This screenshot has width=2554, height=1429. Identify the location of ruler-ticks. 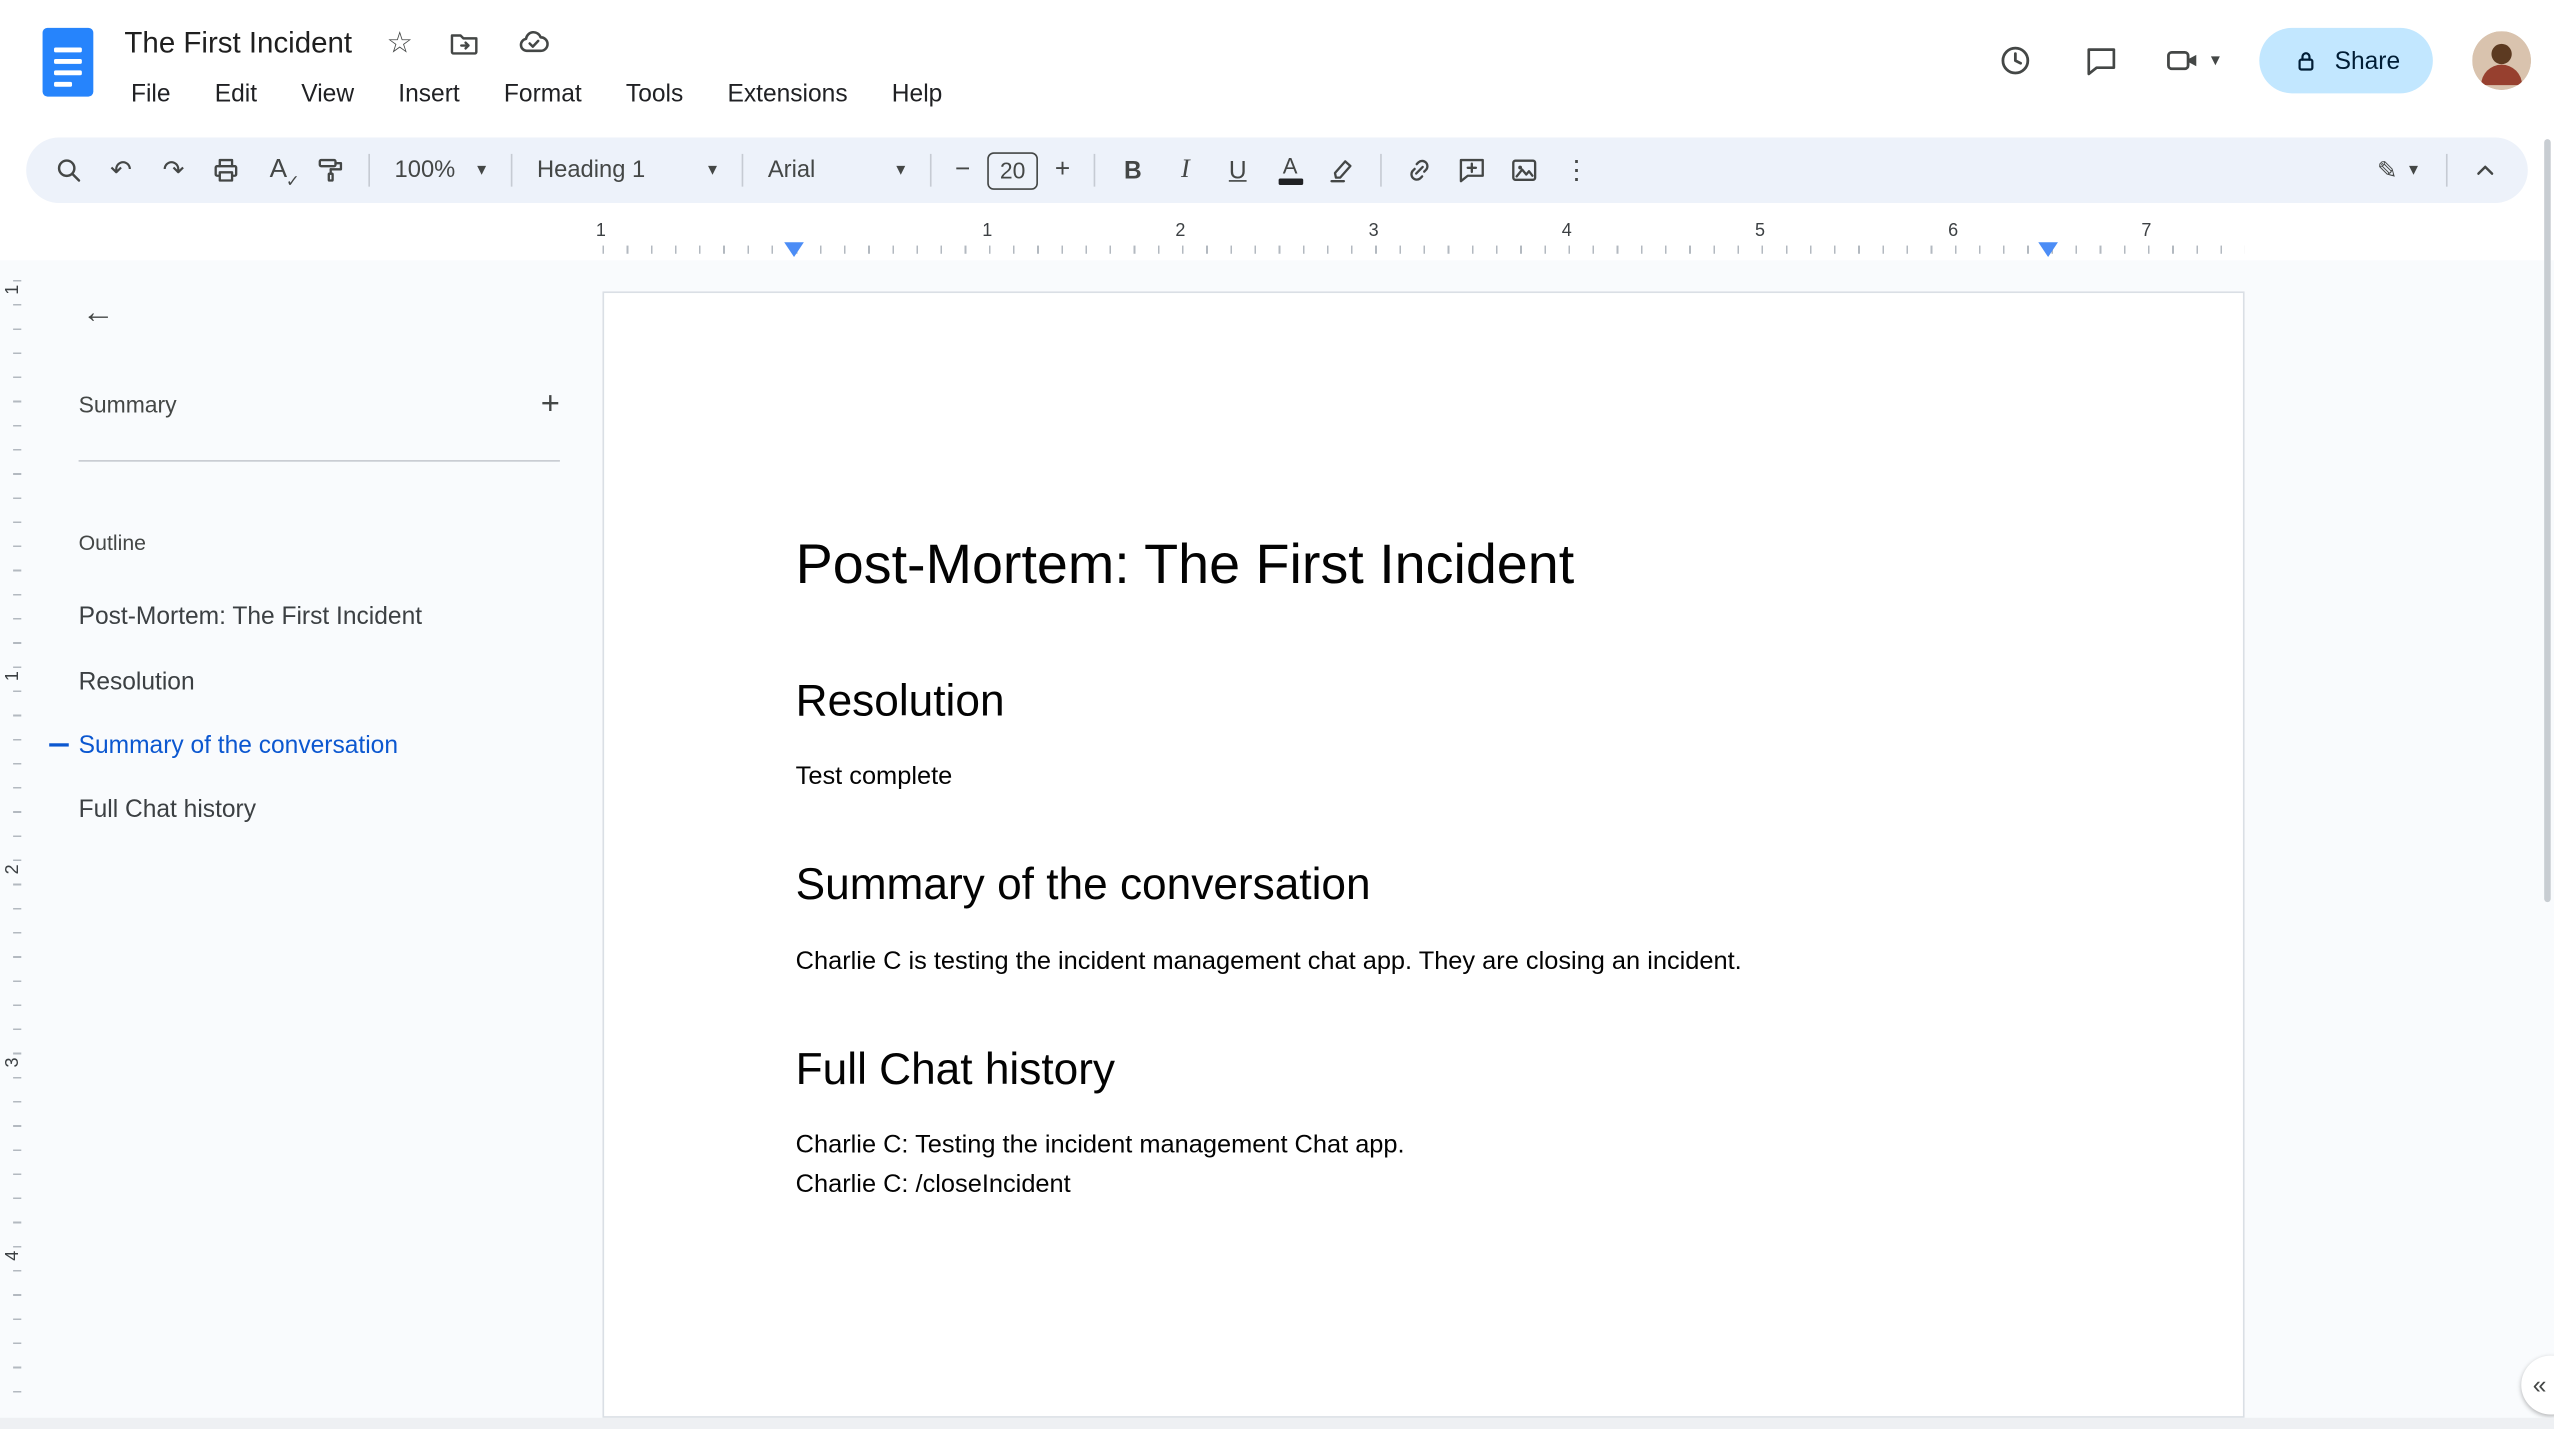
(1423, 249).